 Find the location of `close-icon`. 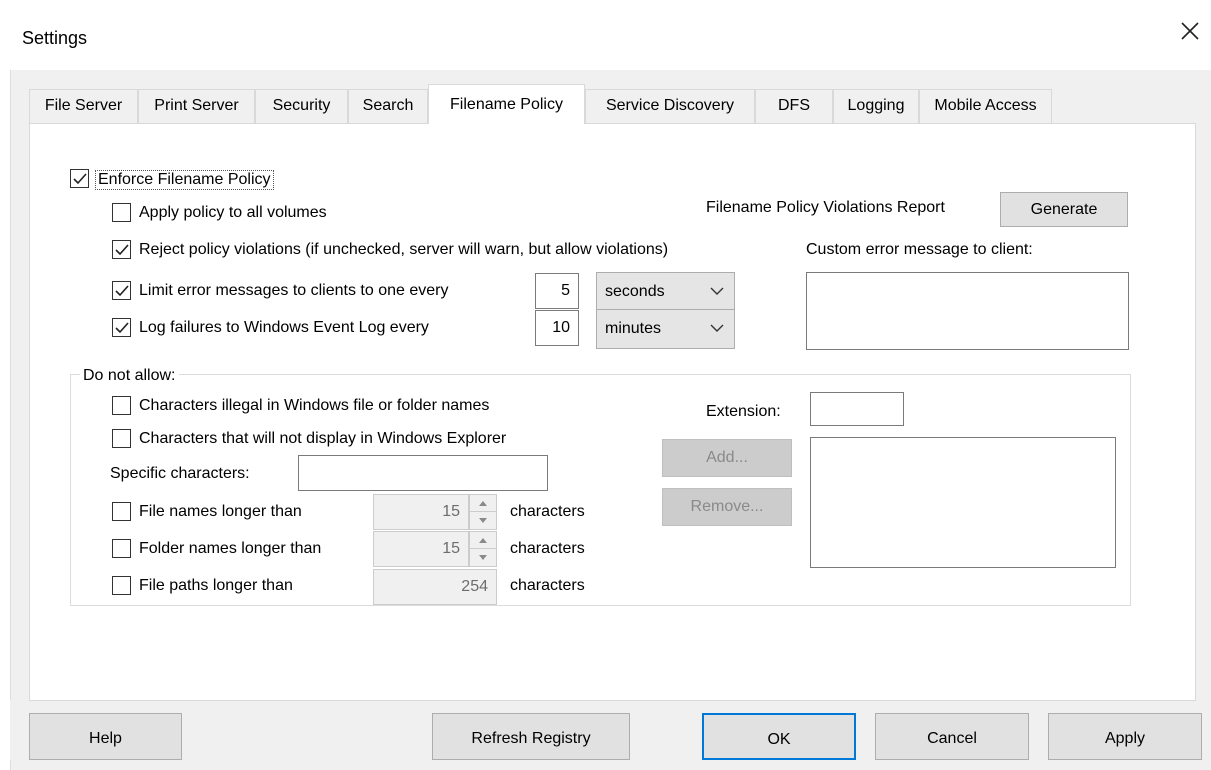

close-icon is located at coordinates (1190, 33).